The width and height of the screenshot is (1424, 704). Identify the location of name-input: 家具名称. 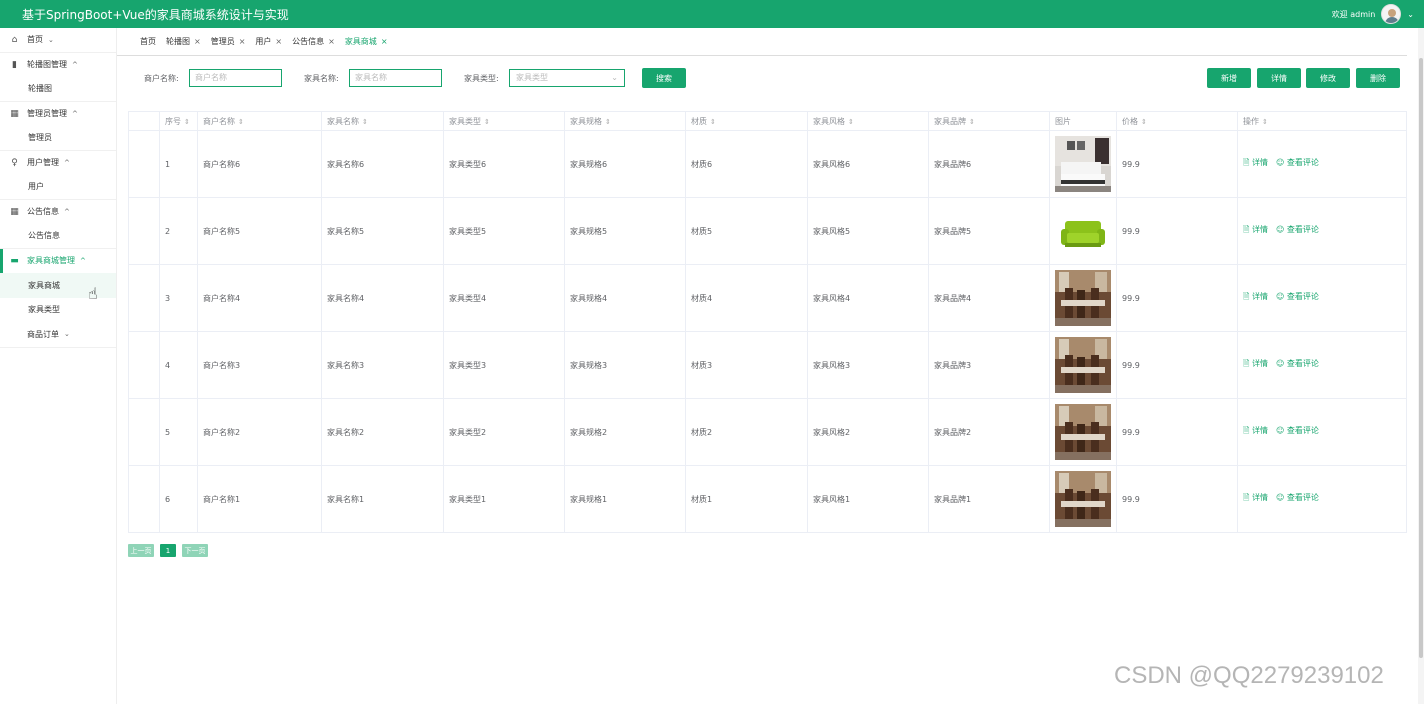
(395, 78).